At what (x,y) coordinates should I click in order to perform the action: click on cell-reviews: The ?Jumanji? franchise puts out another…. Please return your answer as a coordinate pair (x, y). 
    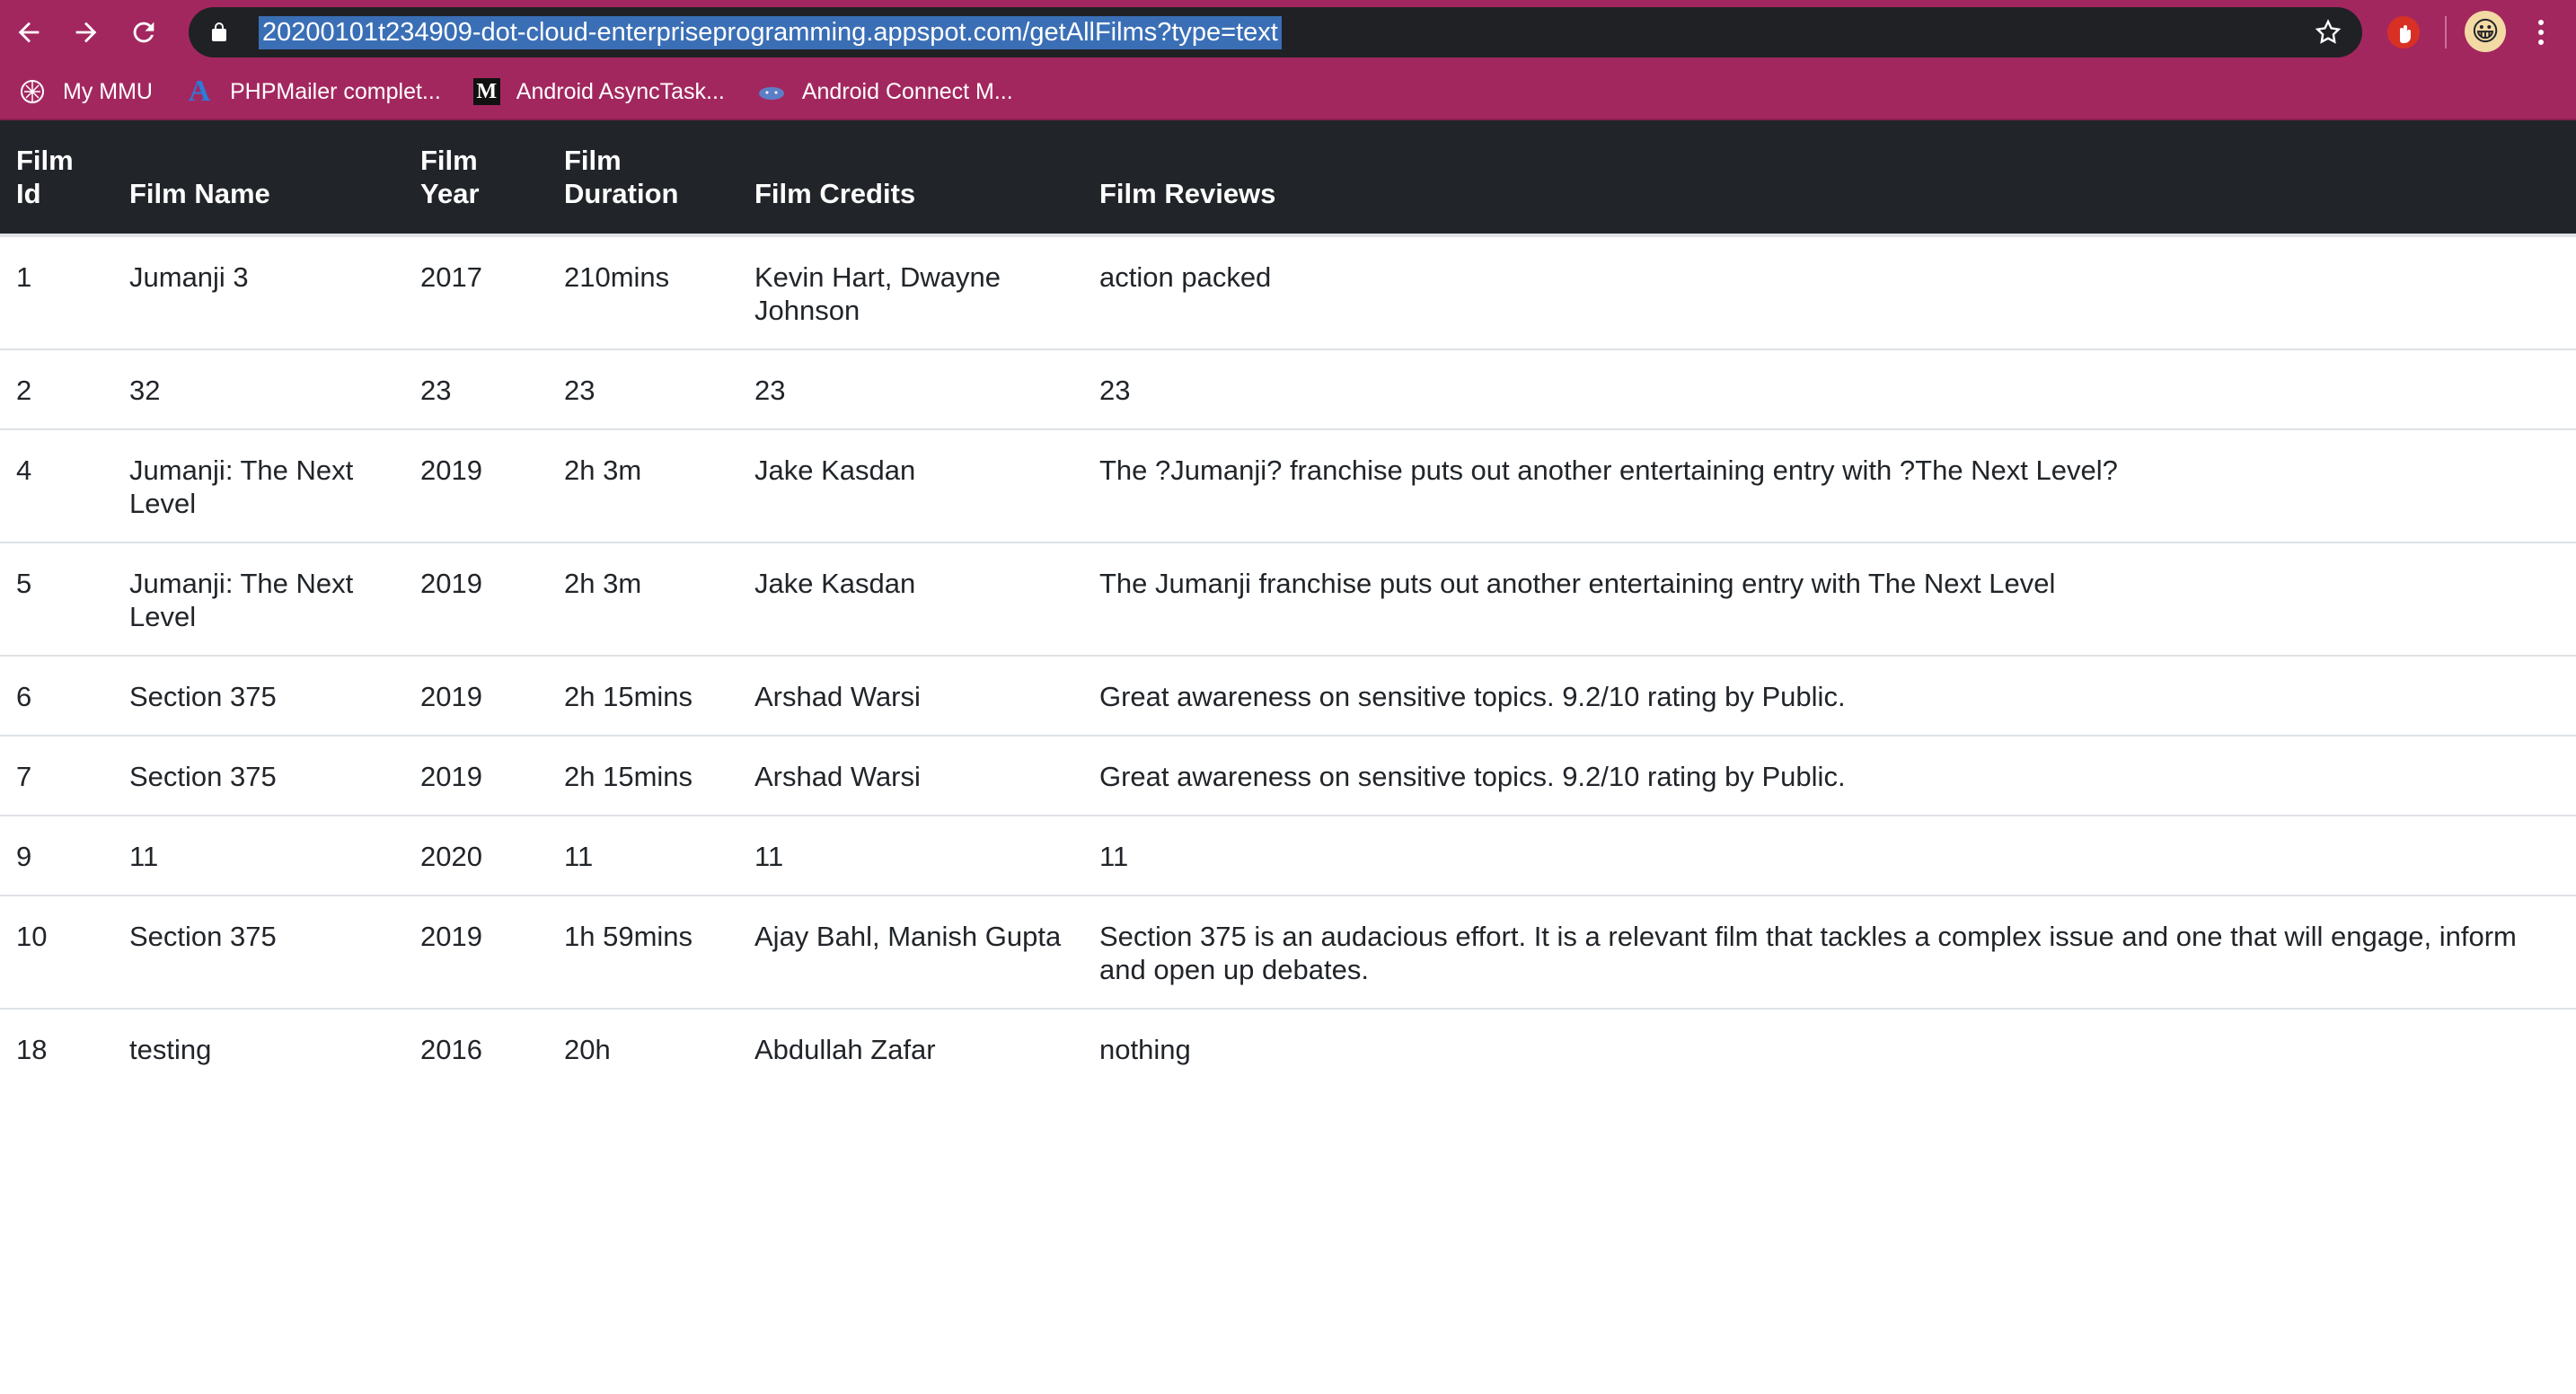
    Looking at the image, I should click on (1829, 485).